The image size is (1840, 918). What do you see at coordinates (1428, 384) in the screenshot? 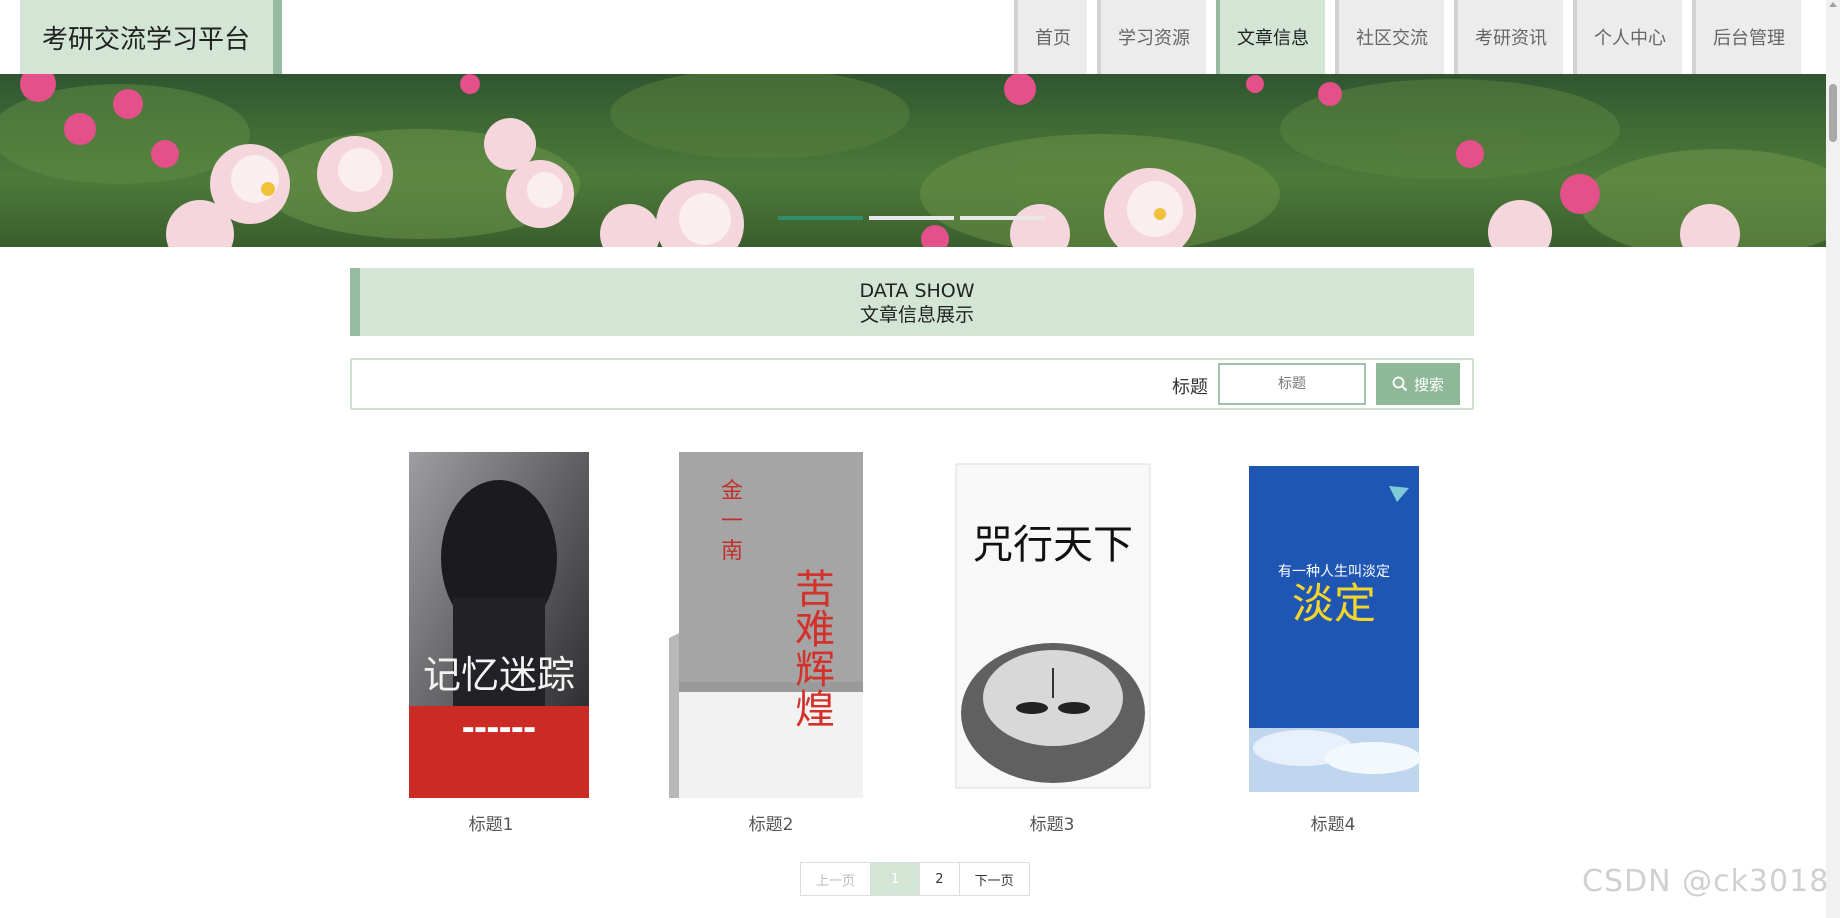
I see `search-button-label: 搜索` at bounding box center [1428, 384].